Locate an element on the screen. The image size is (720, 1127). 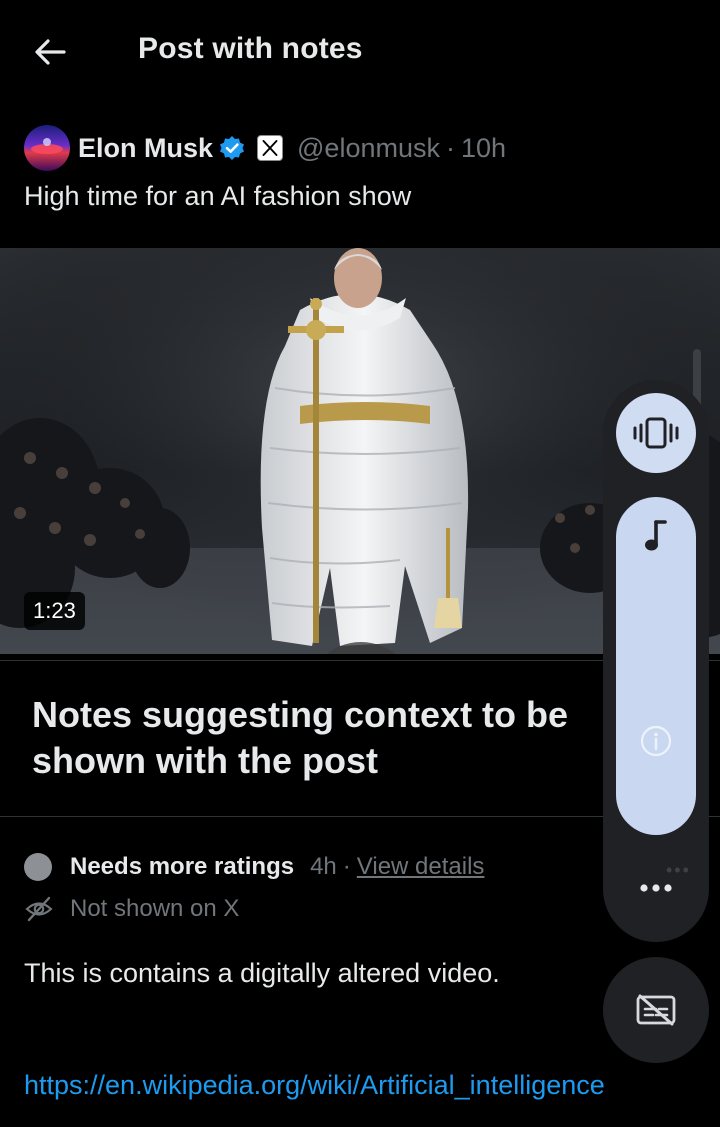
note-visibility-row: Not shown on X is located at coordinates (131, 909).